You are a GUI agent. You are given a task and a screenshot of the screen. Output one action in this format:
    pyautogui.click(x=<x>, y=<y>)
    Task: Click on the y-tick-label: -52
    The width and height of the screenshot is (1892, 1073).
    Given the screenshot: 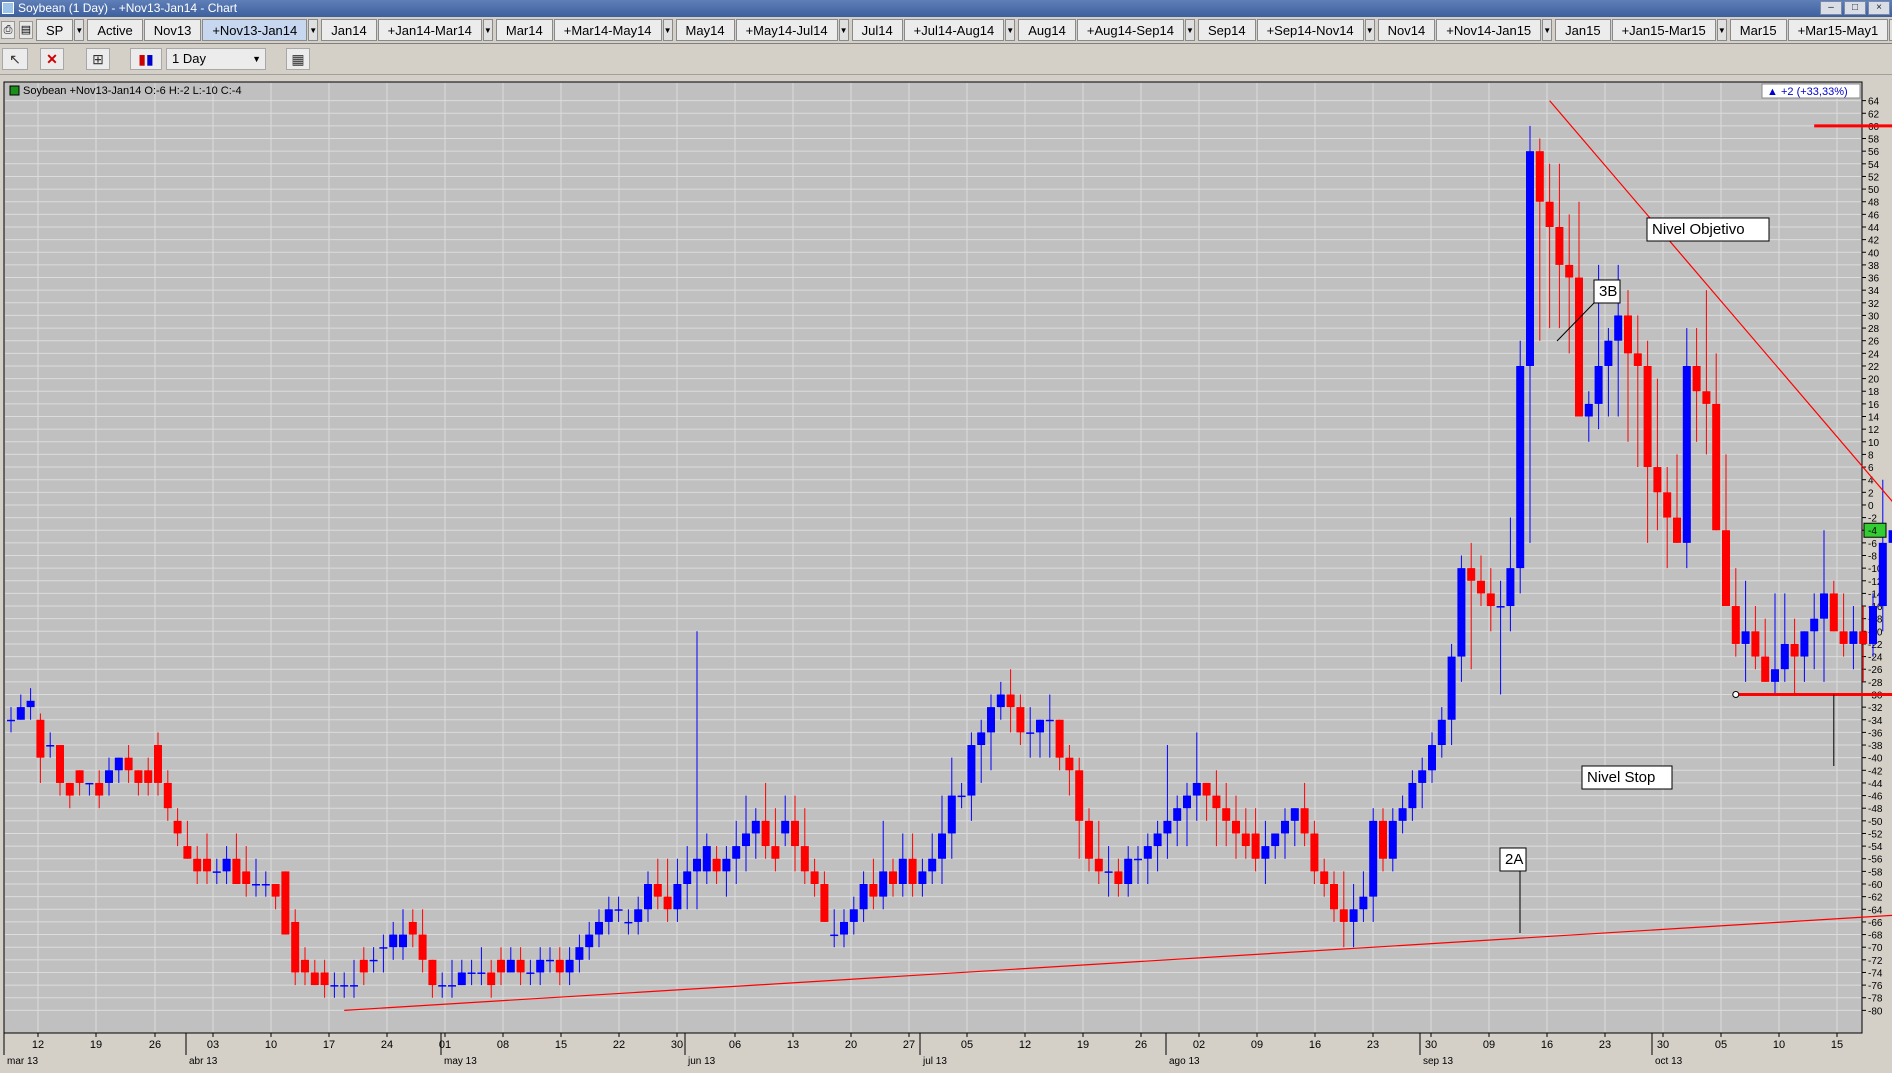 What is the action you would take?
    pyautogui.click(x=1875, y=834)
    